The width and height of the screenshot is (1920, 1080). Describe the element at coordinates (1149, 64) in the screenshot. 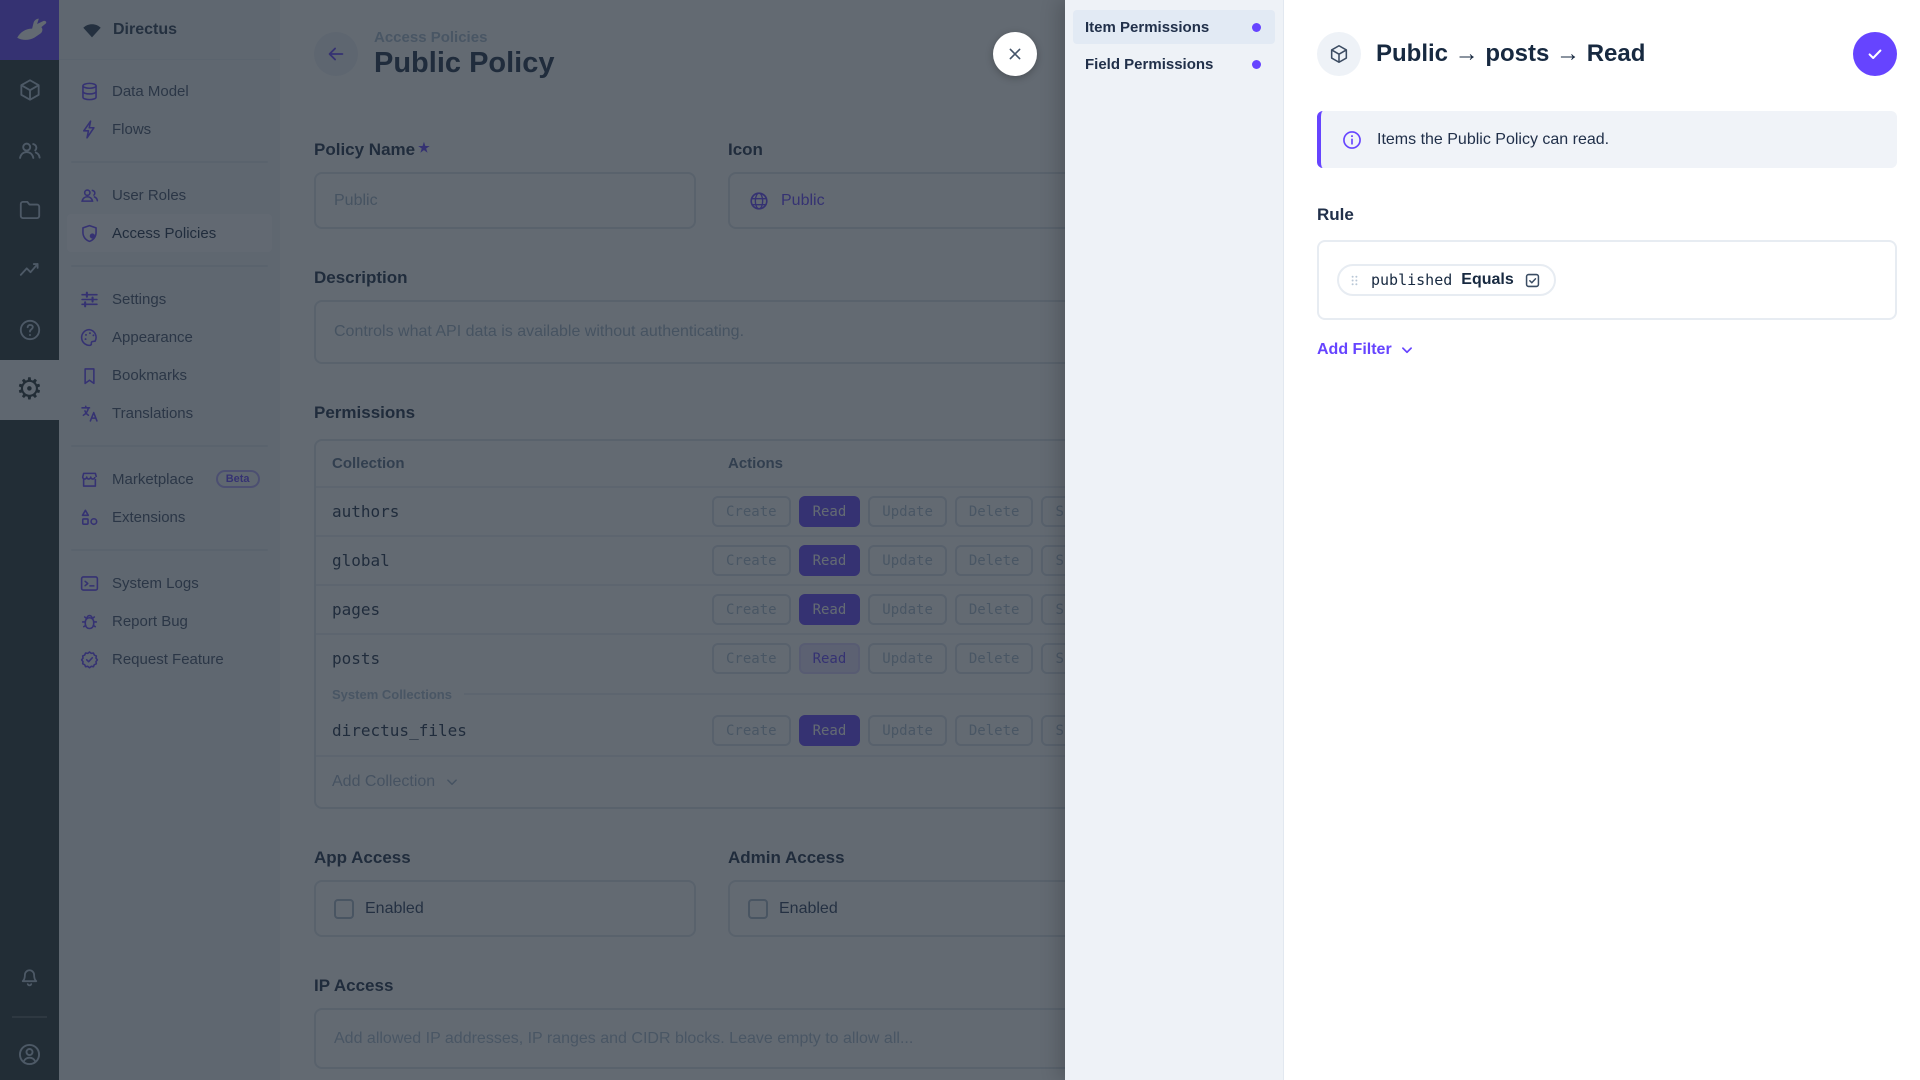

I see `tab-label: Field Permissions` at that location.